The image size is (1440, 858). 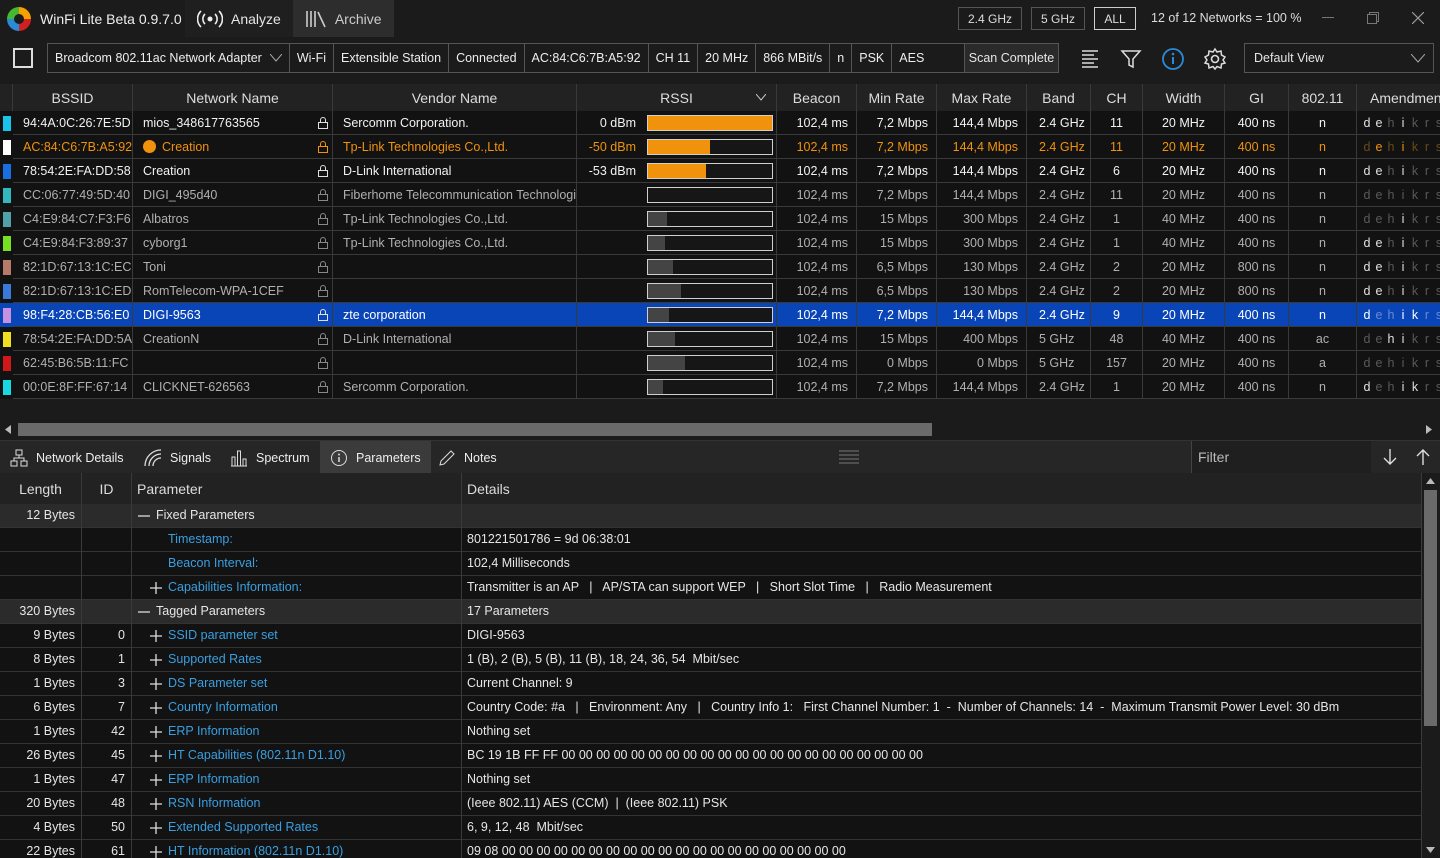 I want to click on network-color-swatch, so click(x=7, y=315).